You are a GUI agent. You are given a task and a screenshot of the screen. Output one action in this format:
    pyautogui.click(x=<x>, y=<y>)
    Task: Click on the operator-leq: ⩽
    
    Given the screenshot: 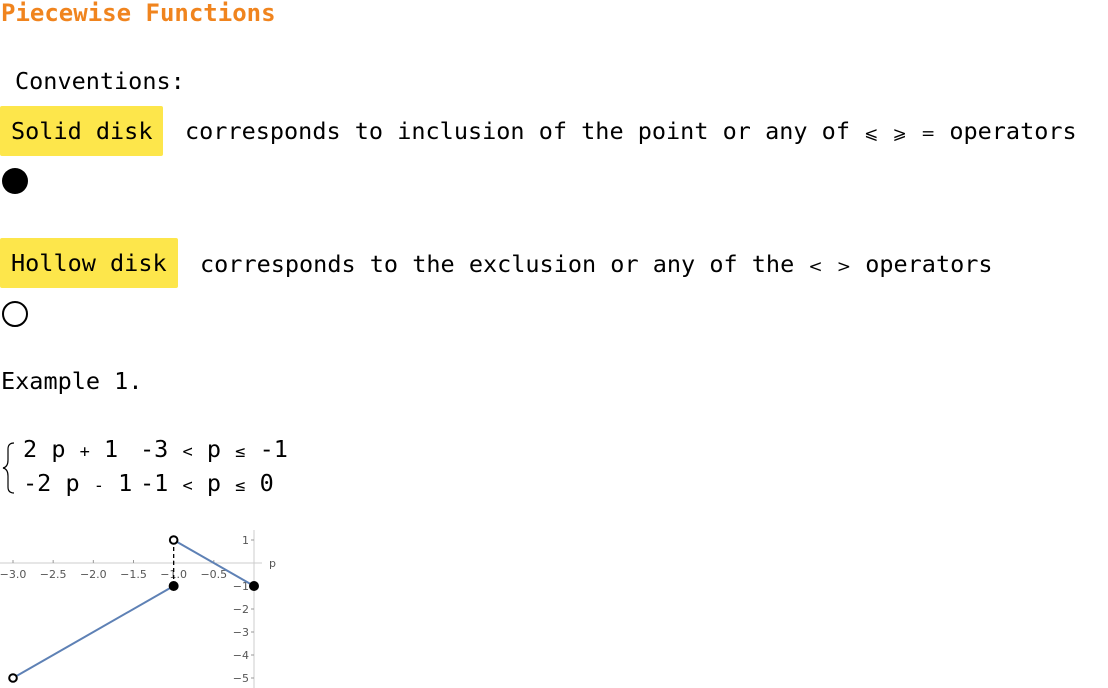 What is the action you would take?
    pyautogui.click(x=871, y=134)
    